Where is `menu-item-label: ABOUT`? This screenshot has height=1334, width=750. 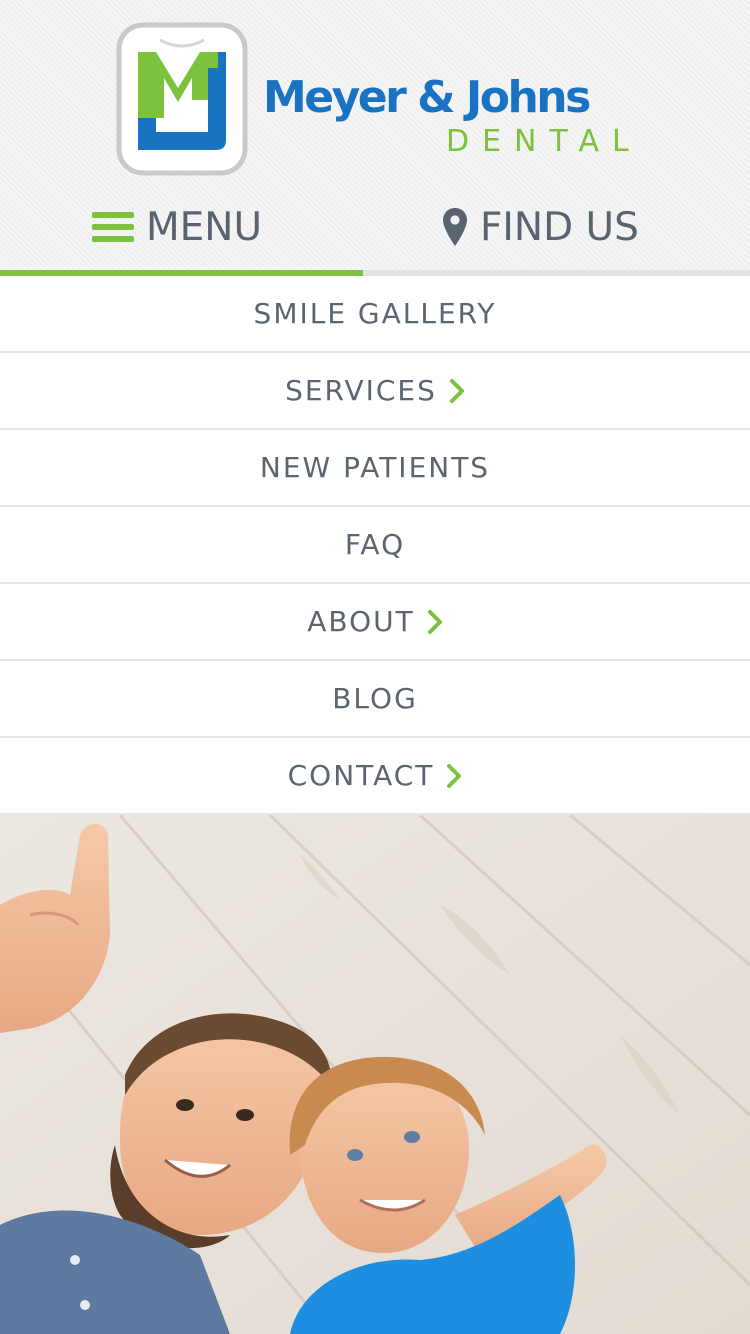 menu-item-label: ABOUT is located at coordinates (361, 621).